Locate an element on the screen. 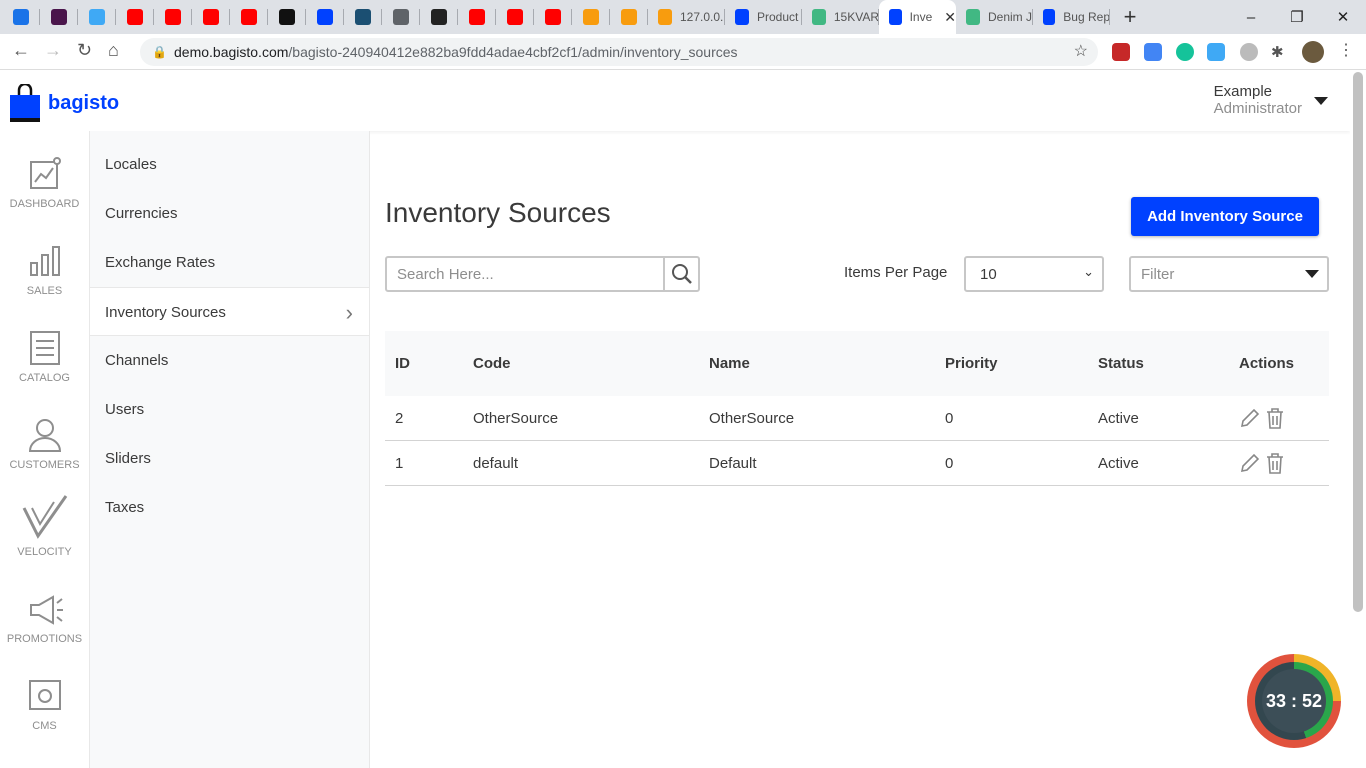  pfs-icon is located at coordinates (363, 17).